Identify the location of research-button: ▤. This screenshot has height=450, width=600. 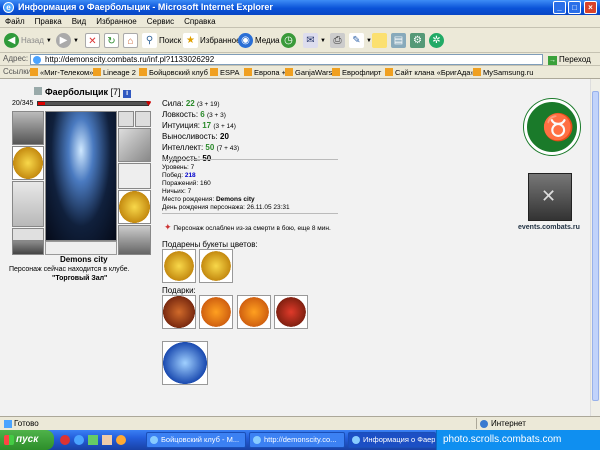
(398, 40).